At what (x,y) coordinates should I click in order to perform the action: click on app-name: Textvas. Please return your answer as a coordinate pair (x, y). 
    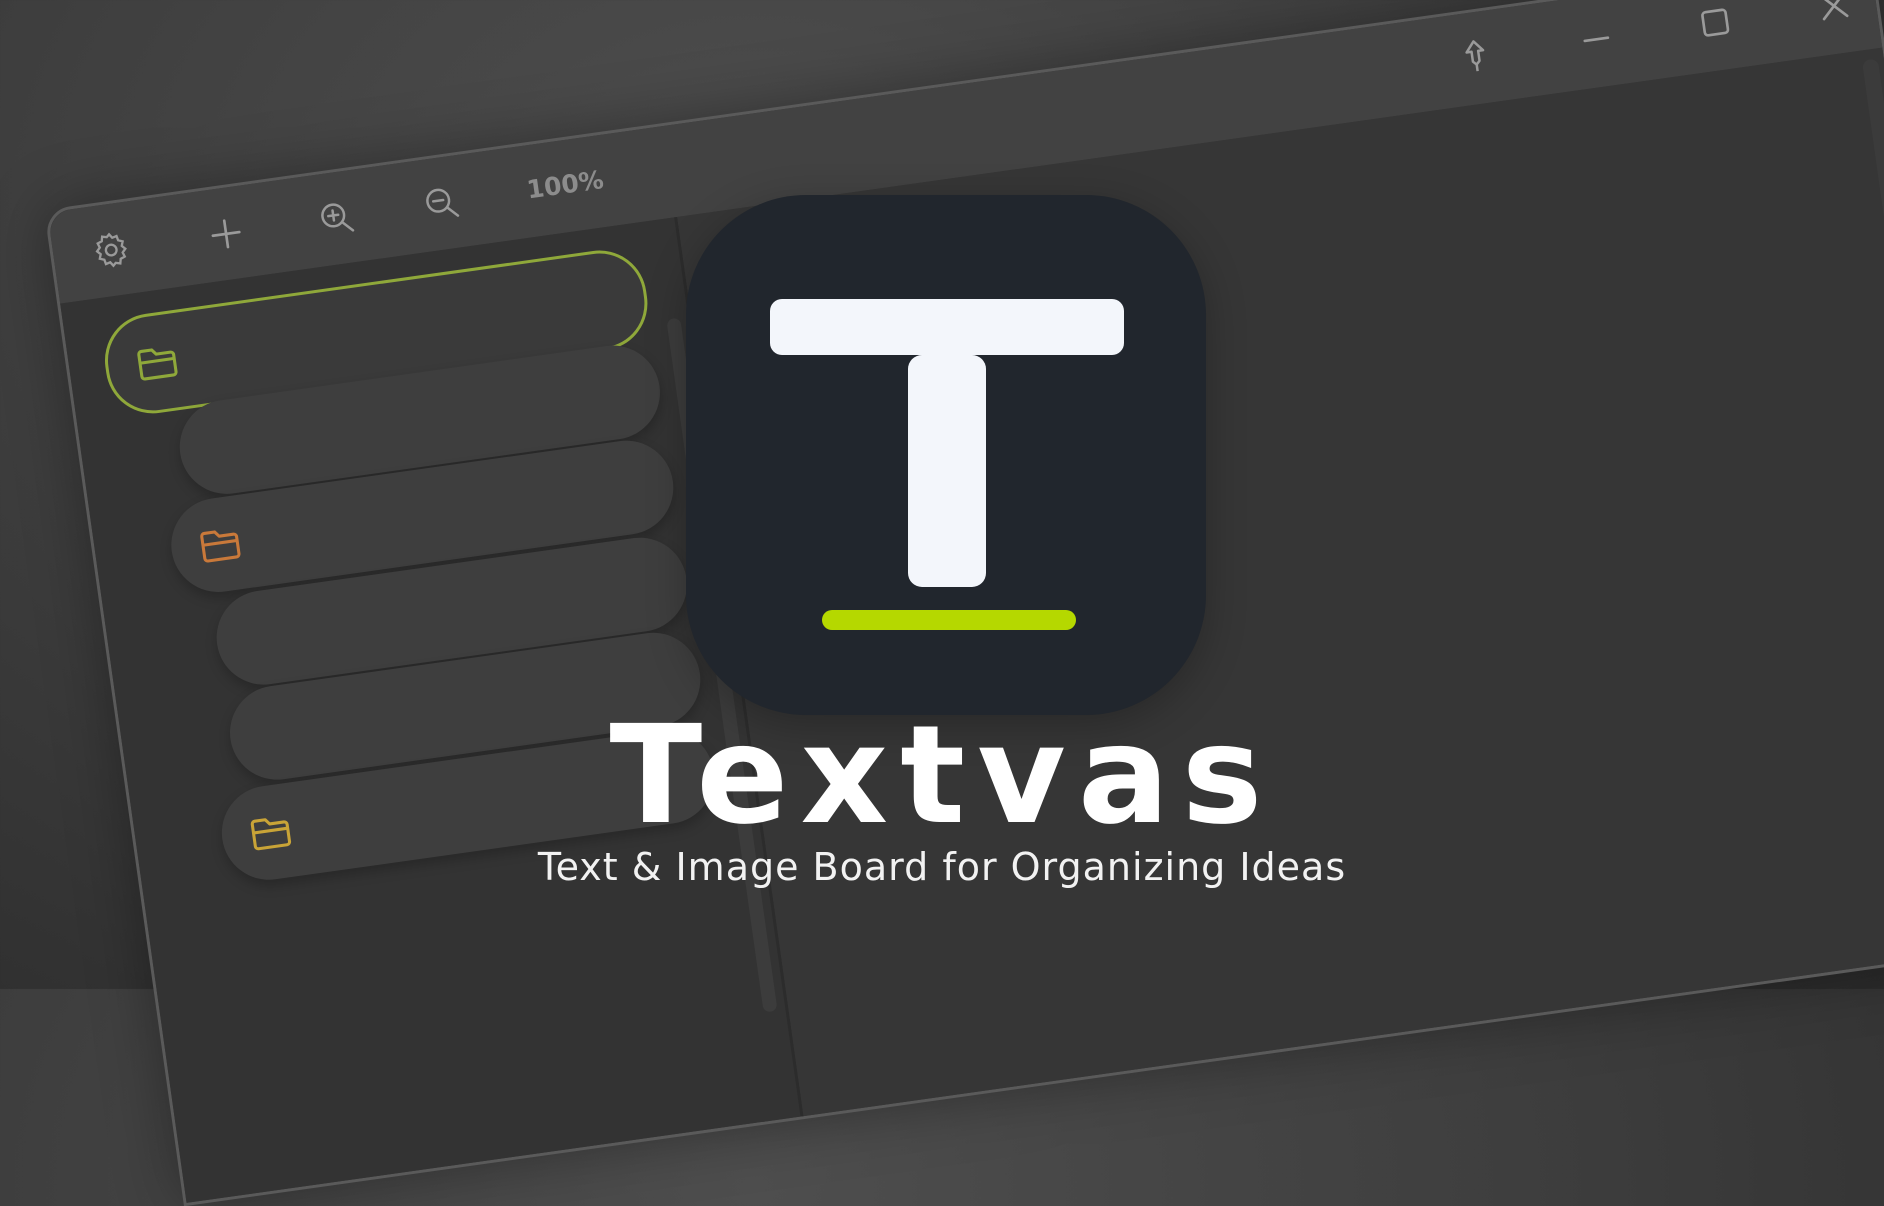
    Looking at the image, I should click on (942, 776).